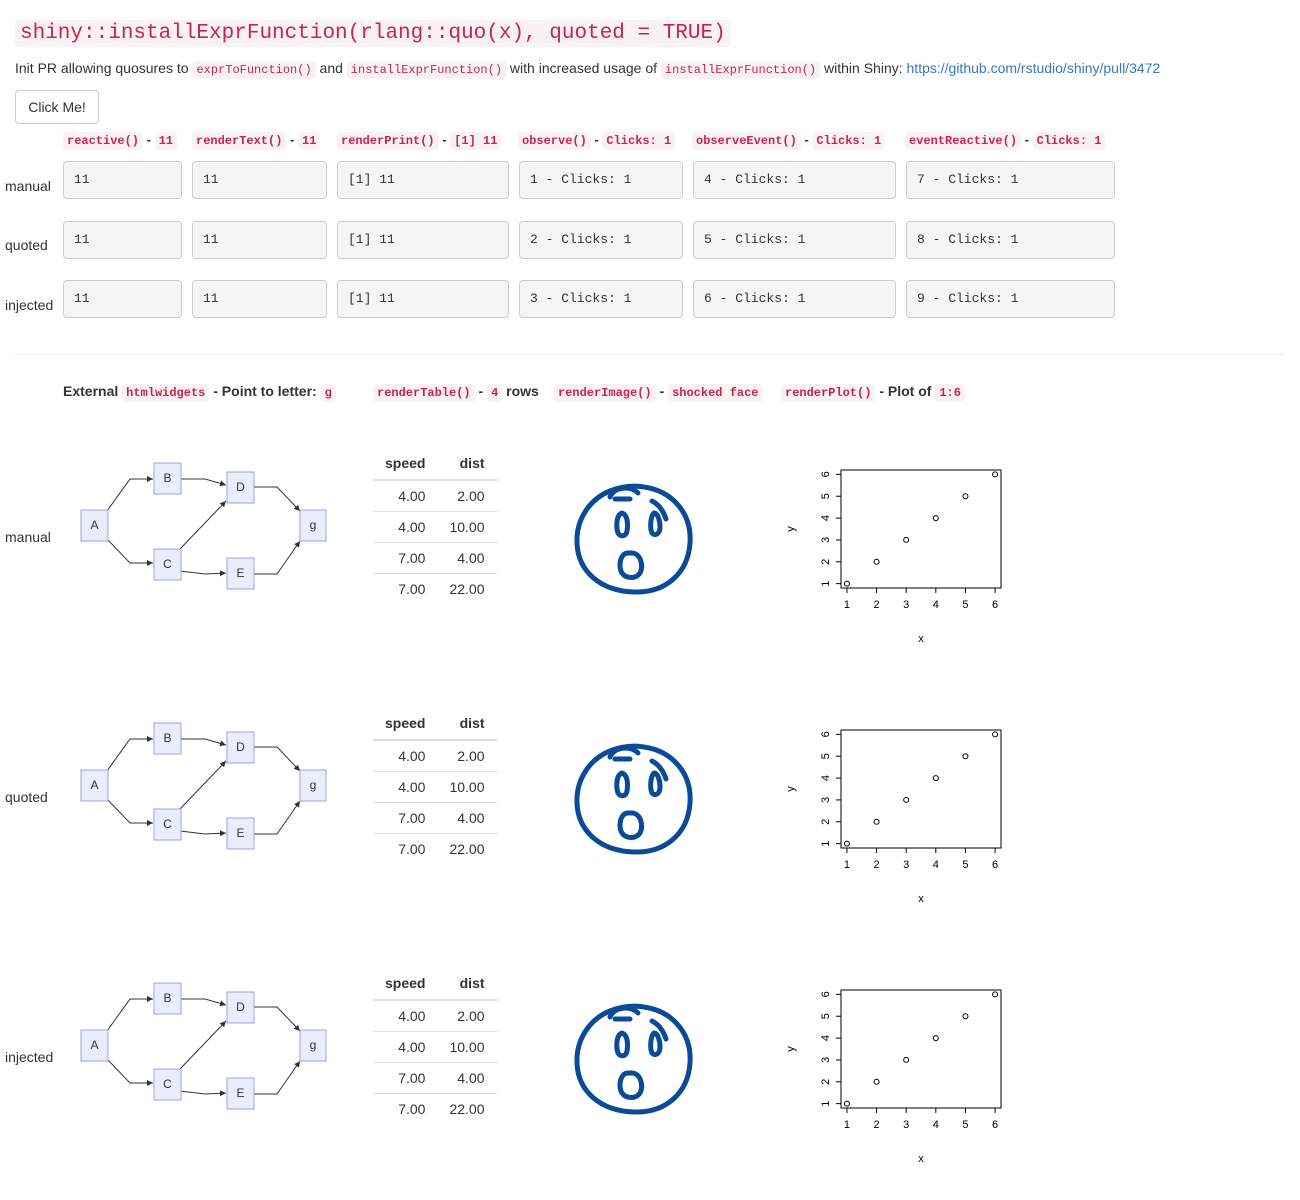 This screenshot has height=1200, width=1300. I want to click on y-tick-label: 4, so click(826, 1038).